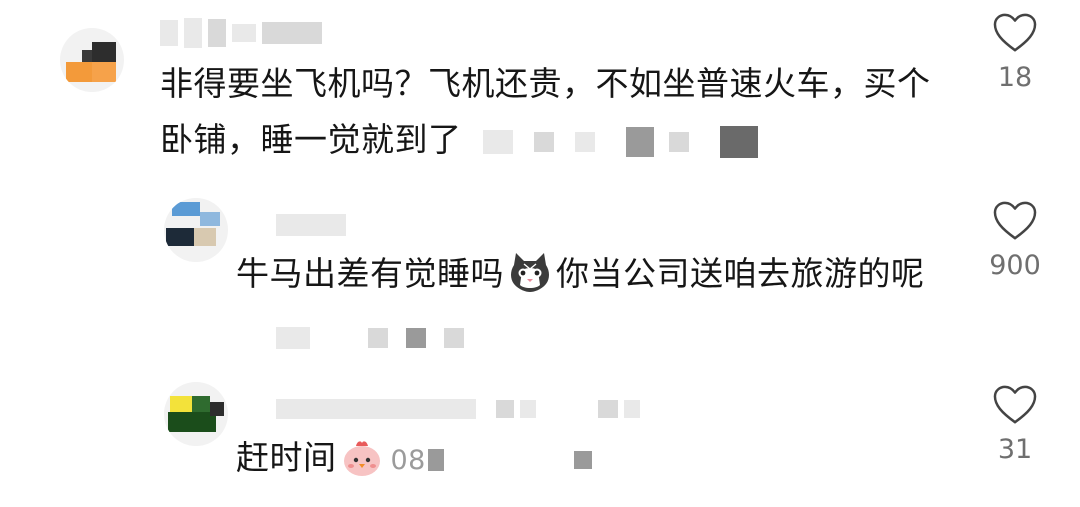 The width and height of the screenshot is (1080, 507). What do you see at coordinates (1015, 449) in the screenshot?
I see `like-count: 31` at bounding box center [1015, 449].